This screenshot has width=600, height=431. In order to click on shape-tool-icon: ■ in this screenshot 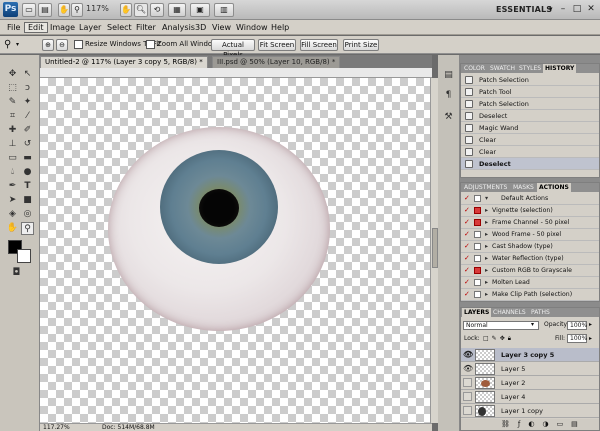, I will do `click(27, 200)`.